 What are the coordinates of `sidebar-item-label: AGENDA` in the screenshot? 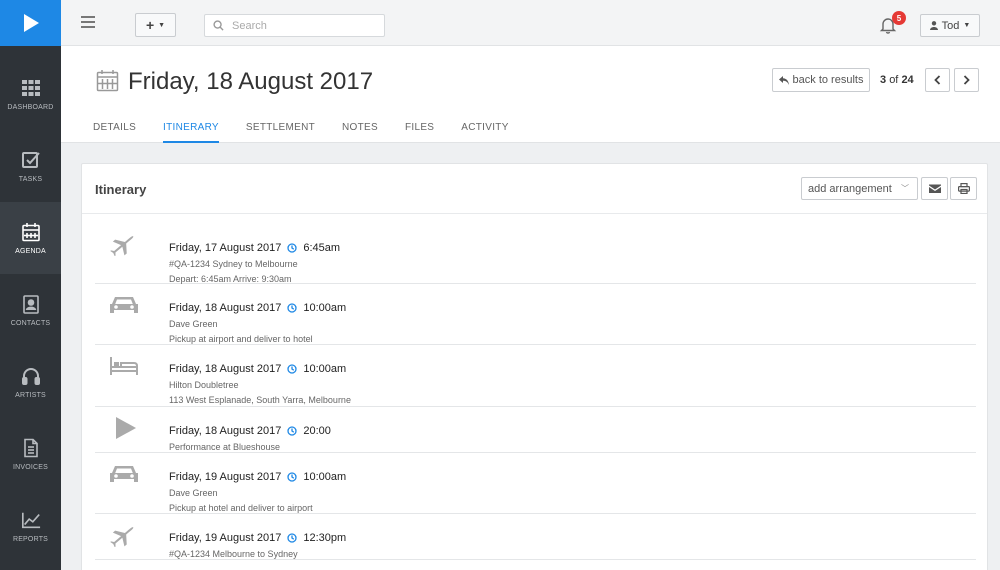 It's located at (30, 251).